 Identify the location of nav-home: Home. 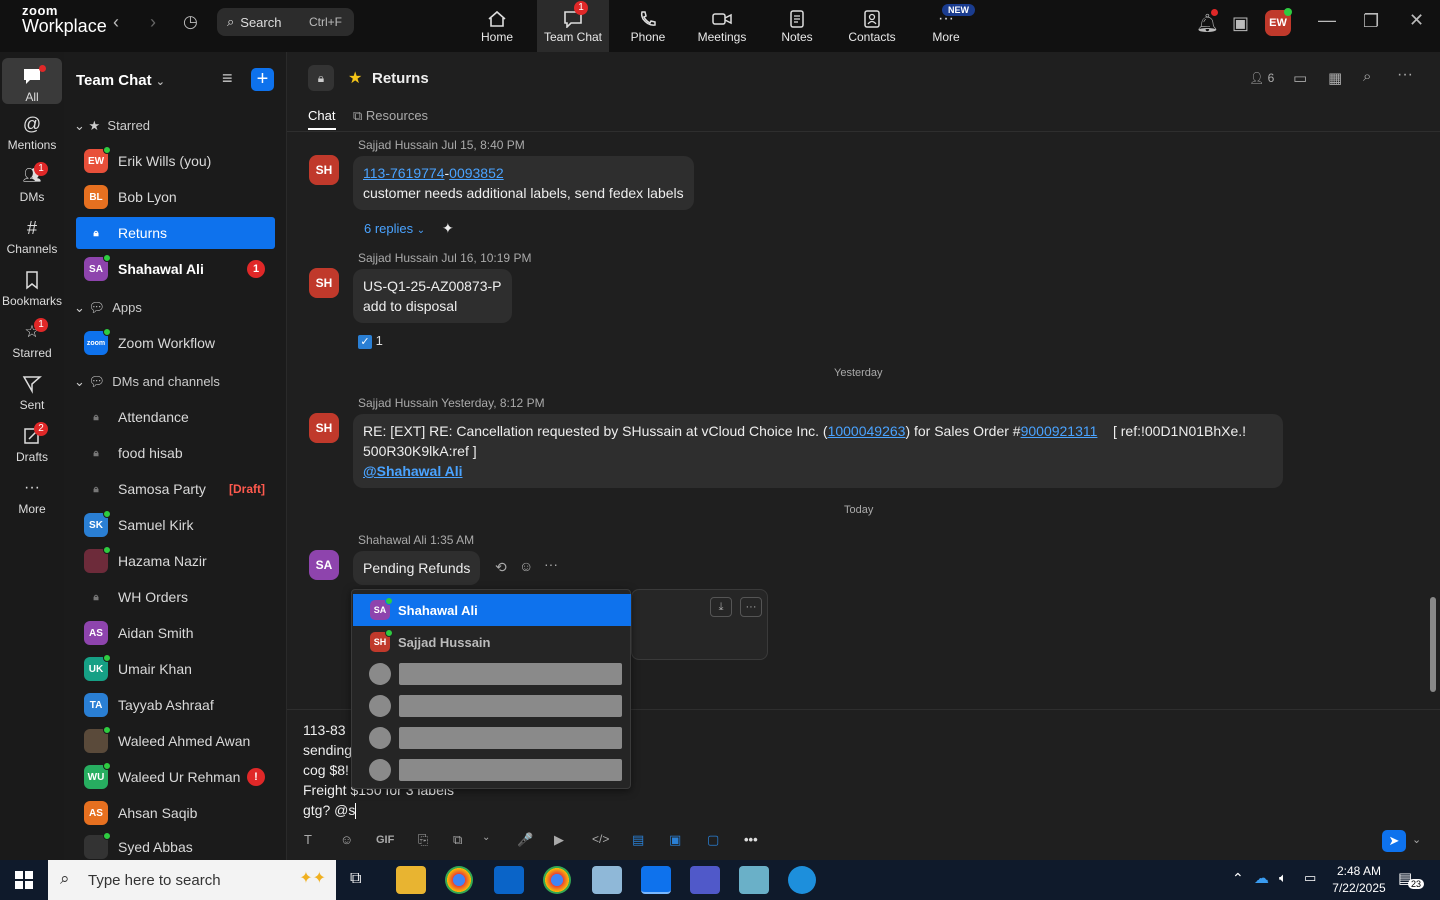
(497, 26).